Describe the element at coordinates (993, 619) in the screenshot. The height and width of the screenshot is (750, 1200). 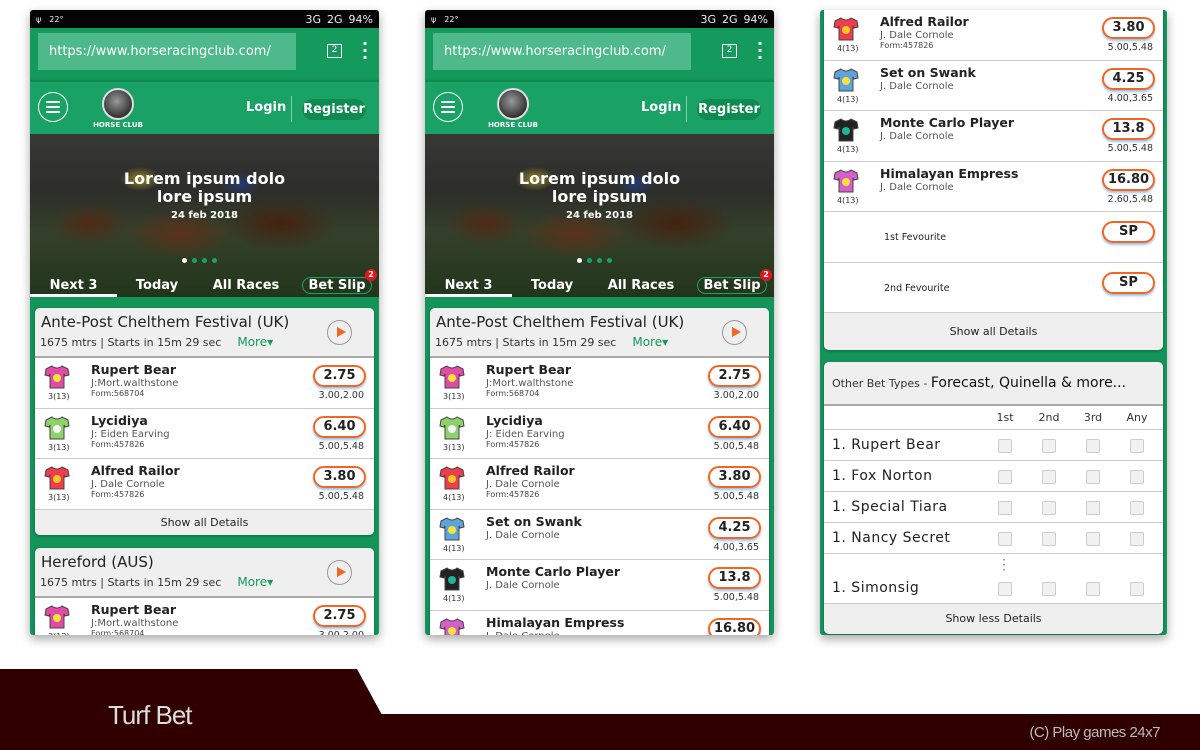
I see `show-less-details-button: Show less Details` at that location.